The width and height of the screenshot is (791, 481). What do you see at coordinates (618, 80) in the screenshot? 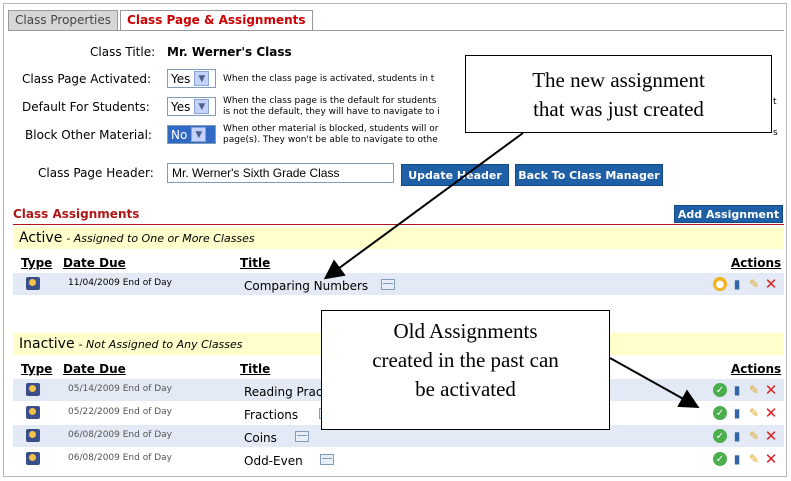
I see `callout-line: The new assignment` at bounding box center [618, 80].